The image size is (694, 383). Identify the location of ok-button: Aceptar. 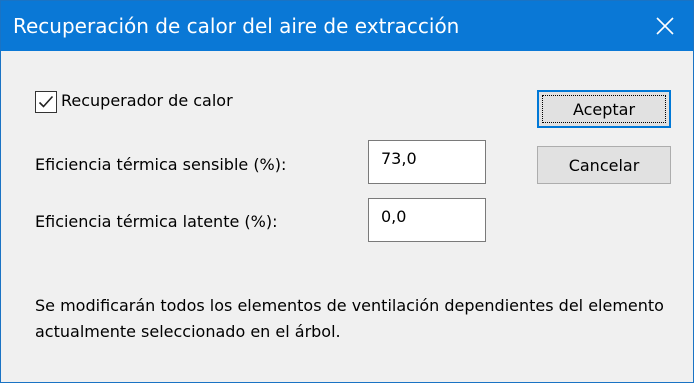
(604, 109).